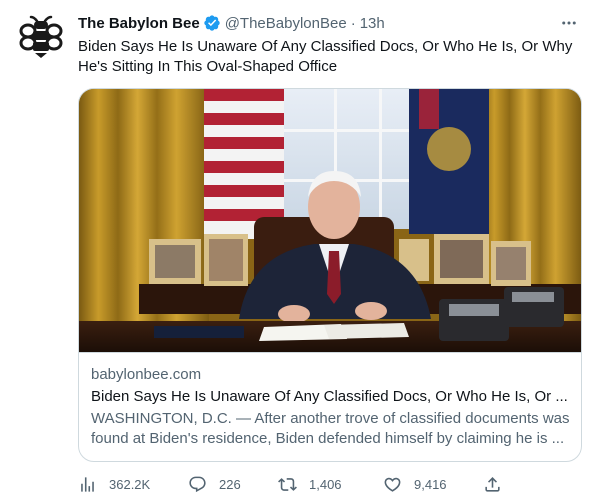  What do you see at coordinates (87, 484) in the screenshot?
I see `views-icon` at bounding box center [87, 484].